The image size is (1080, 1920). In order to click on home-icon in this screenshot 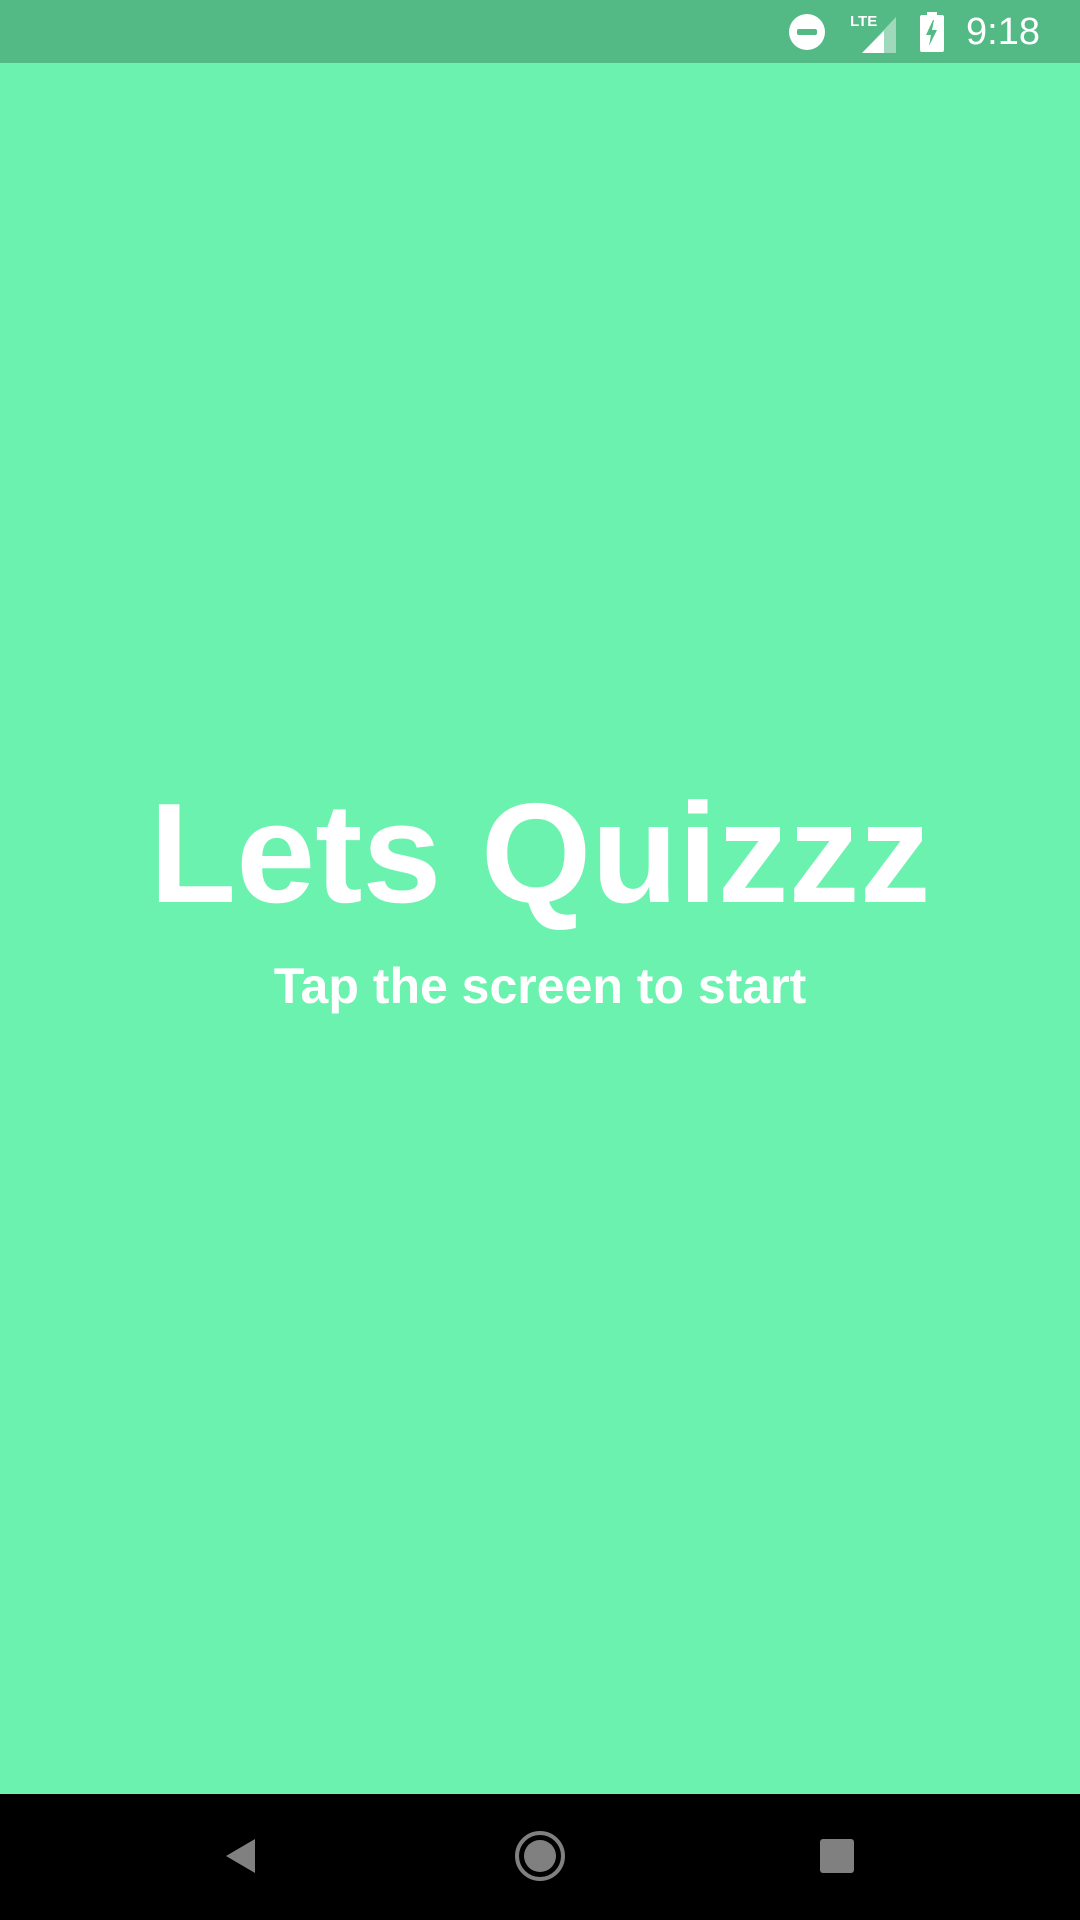, I will do `click(540, 1858)`.